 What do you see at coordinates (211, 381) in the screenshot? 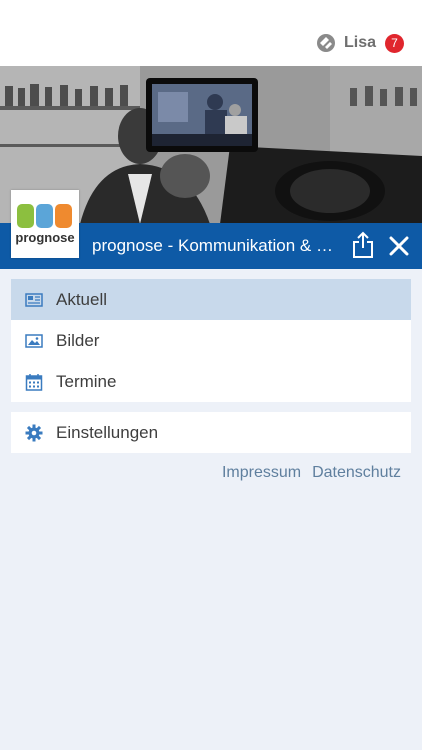
I see `menu-item-termine: Termine` at bounding box center [211, 381].